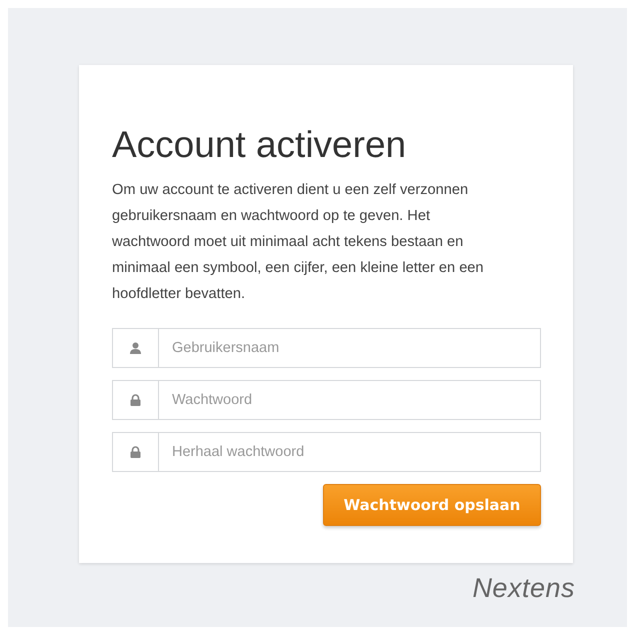 Image resolution: width=635 pixels, height=634 pixels. What do you see at coordinates (432, 505) in the screenshot?
I see `save-button: Wachtwoord opslaan` at bounding box center [432, 505].